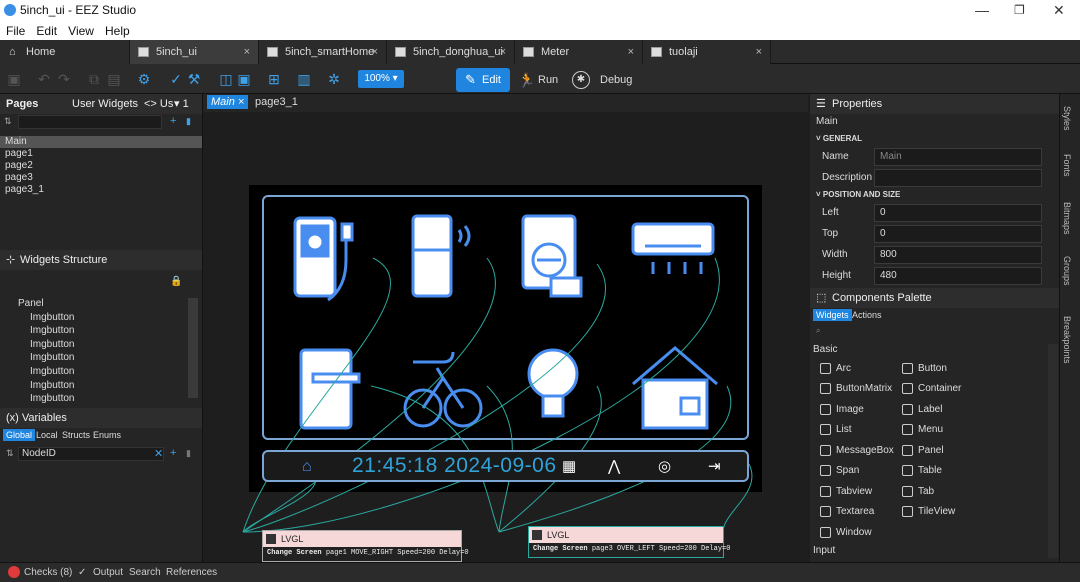 The height and width of the screenshot is (582, 1080). Describe the element at coordinates (614, 466) in the screenshot. I see `share-icon: ⋀` at that location.